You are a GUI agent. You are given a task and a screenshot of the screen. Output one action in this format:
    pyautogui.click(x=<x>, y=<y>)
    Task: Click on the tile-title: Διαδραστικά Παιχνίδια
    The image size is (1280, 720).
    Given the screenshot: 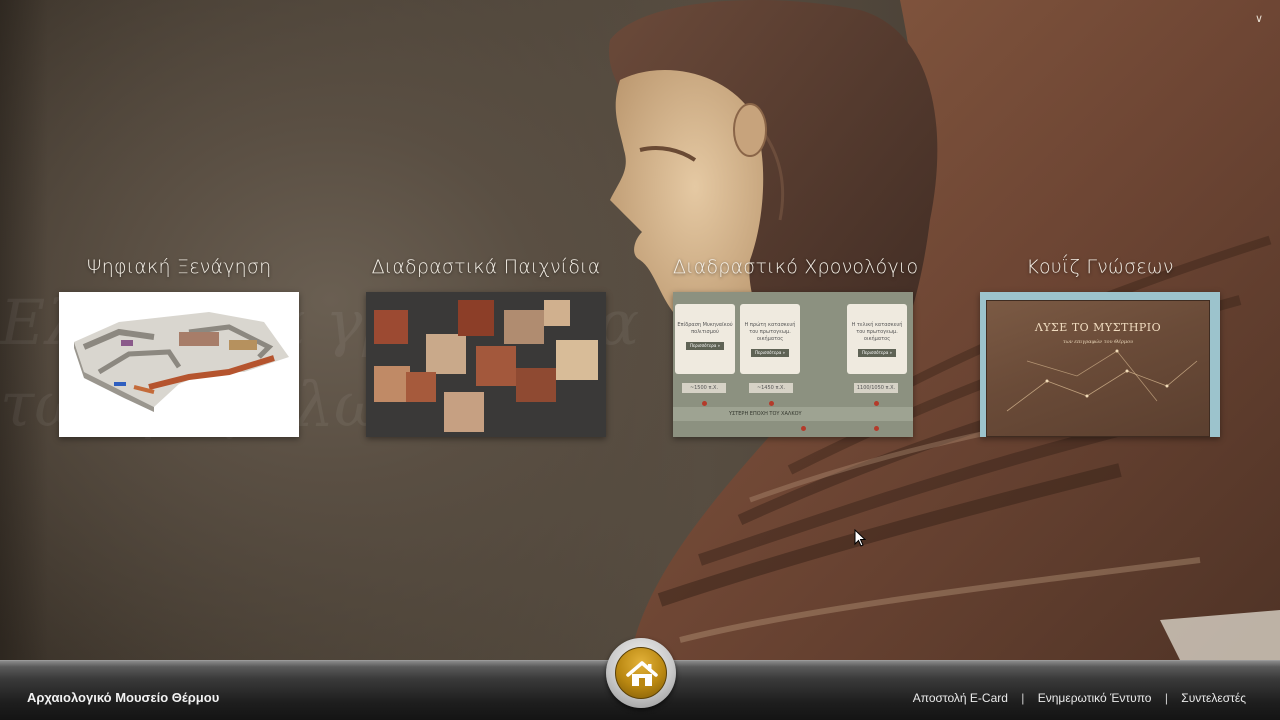 What is the action you would take?
    pyautogui.click(x=486, y=267)
    